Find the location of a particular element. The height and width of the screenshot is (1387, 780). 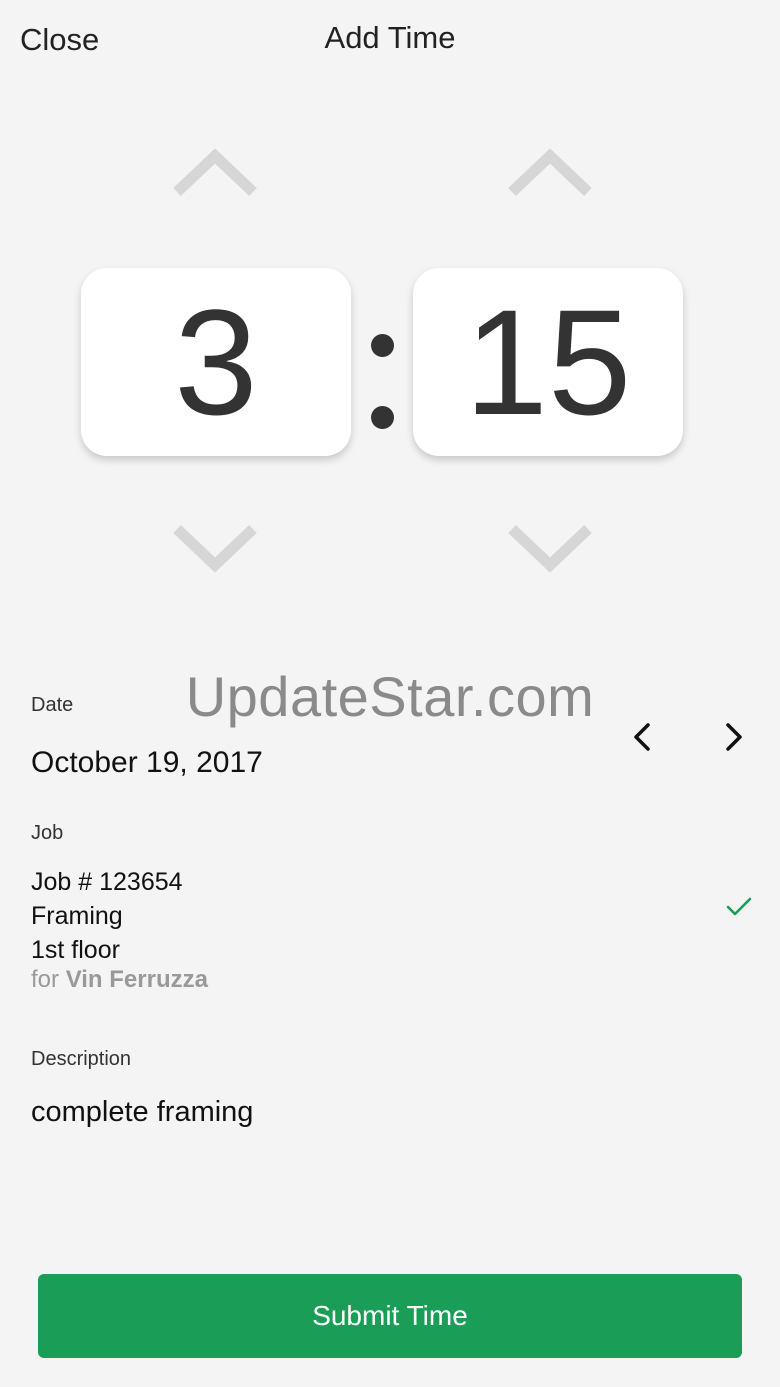

job-client-name: Vin Ferruzza is located at coordinates (136, 979).